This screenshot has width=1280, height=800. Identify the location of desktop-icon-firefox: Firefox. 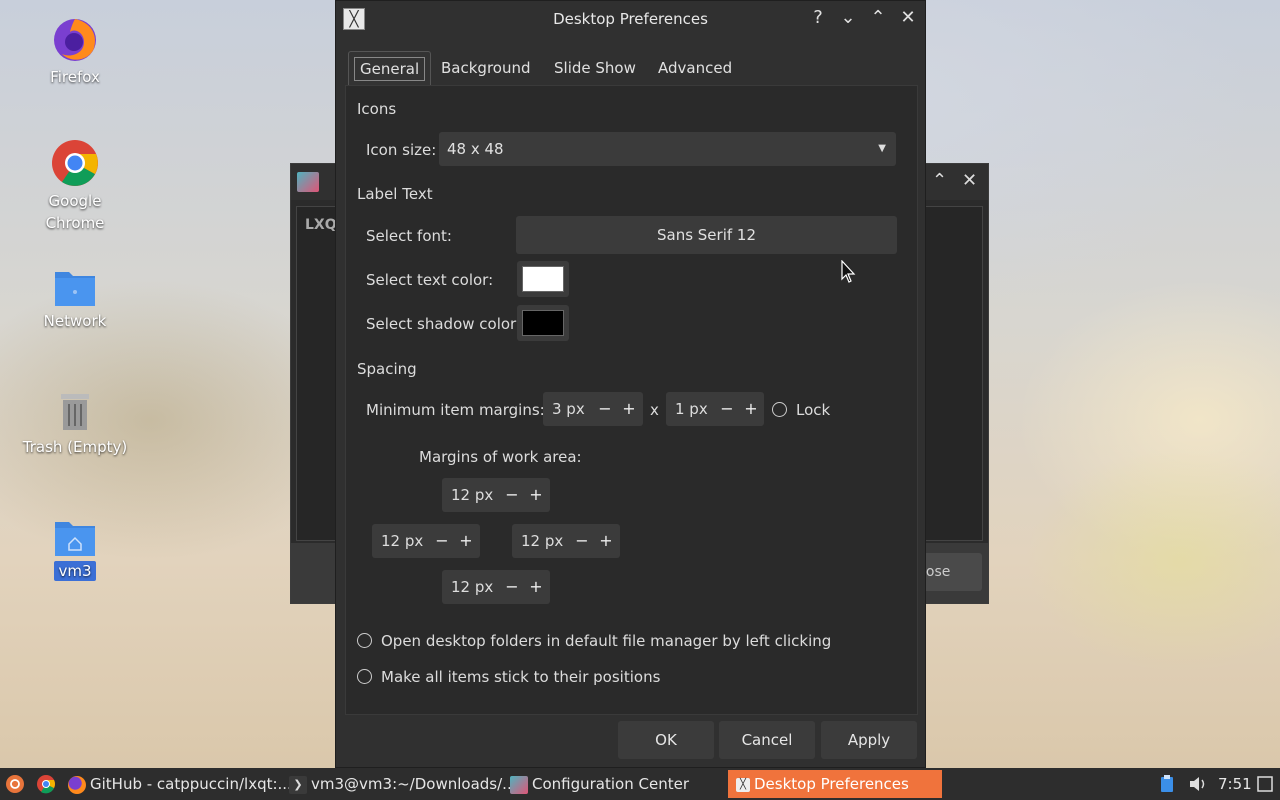
(75, 51).